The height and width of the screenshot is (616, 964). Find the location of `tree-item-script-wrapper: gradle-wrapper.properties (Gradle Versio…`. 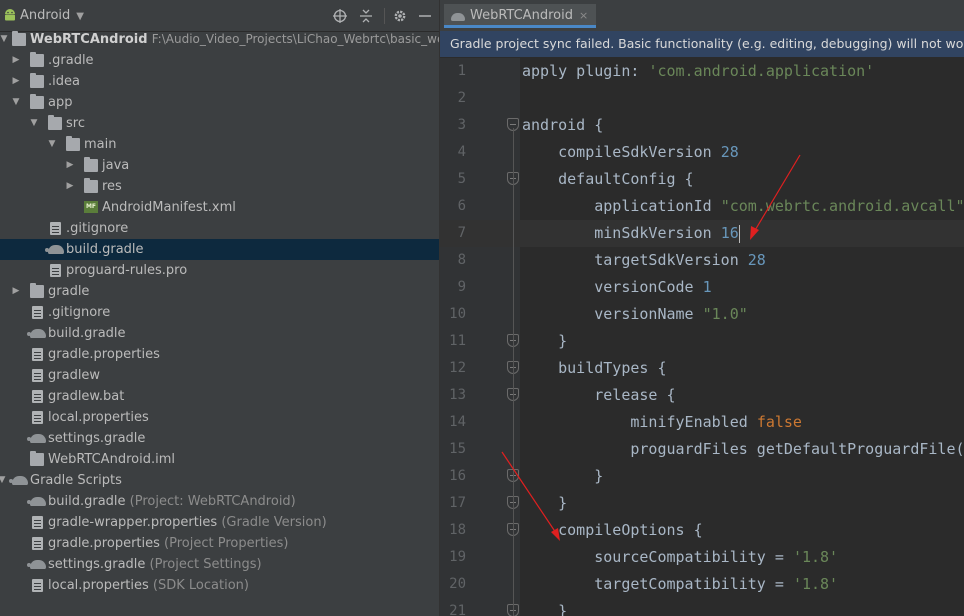

tree-item-script-wrapper: gradle-wrapper.properties (Gradle Versio… is located at coordinates (219, 522).